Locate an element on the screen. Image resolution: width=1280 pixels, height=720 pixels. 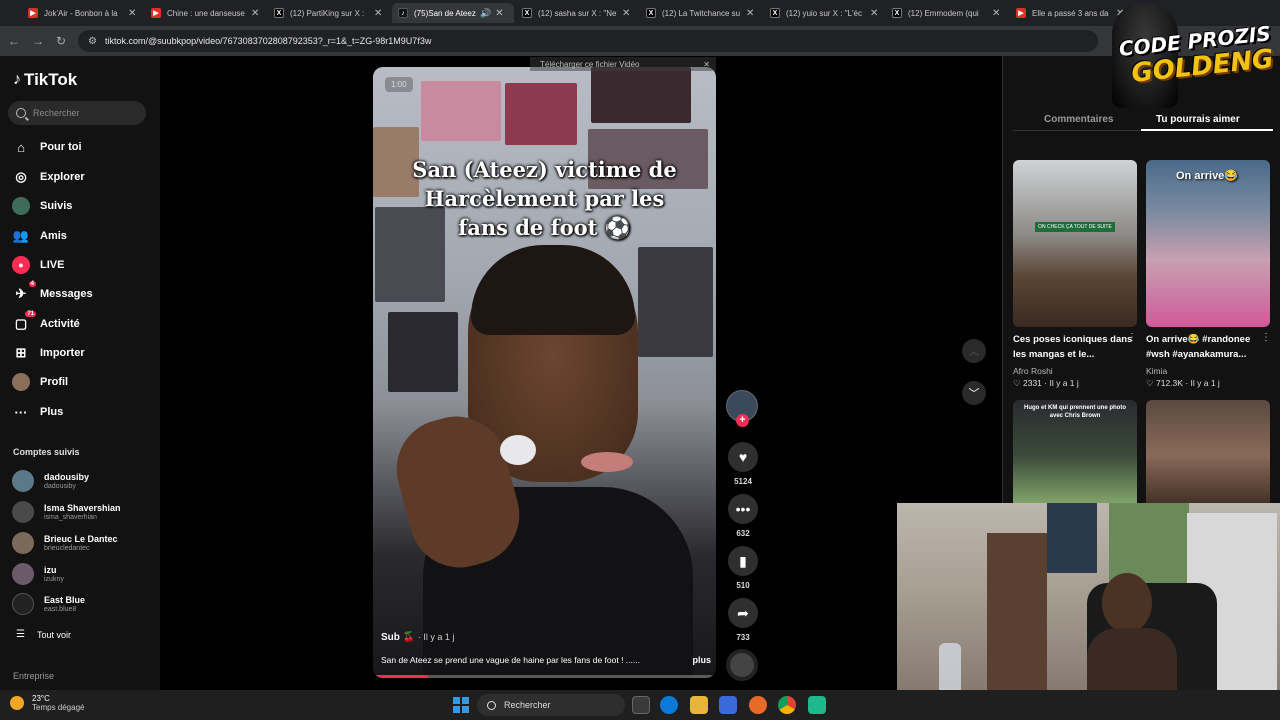
browser-tab: ▶ Jok'Air - Bonbon à la ✕ is located at coordinates (83, 13).